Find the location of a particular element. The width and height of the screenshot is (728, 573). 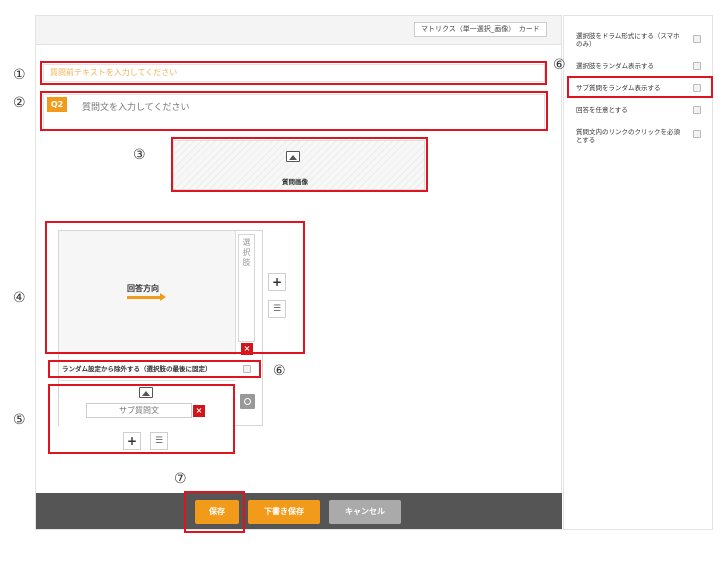

setting-checkbox-random-choices is located at coordinates (697, 66).